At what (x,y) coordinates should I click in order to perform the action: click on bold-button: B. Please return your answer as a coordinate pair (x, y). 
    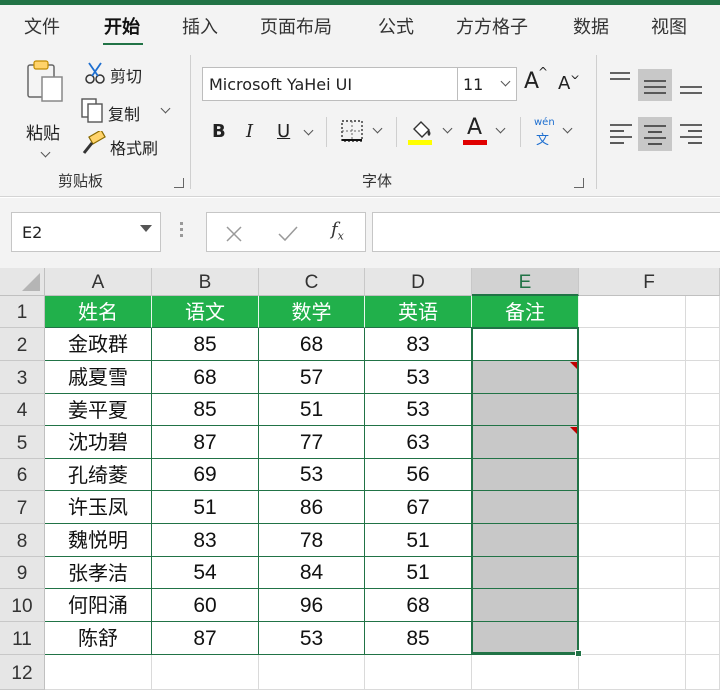
    Looking at the image, I should click on (219, 131).